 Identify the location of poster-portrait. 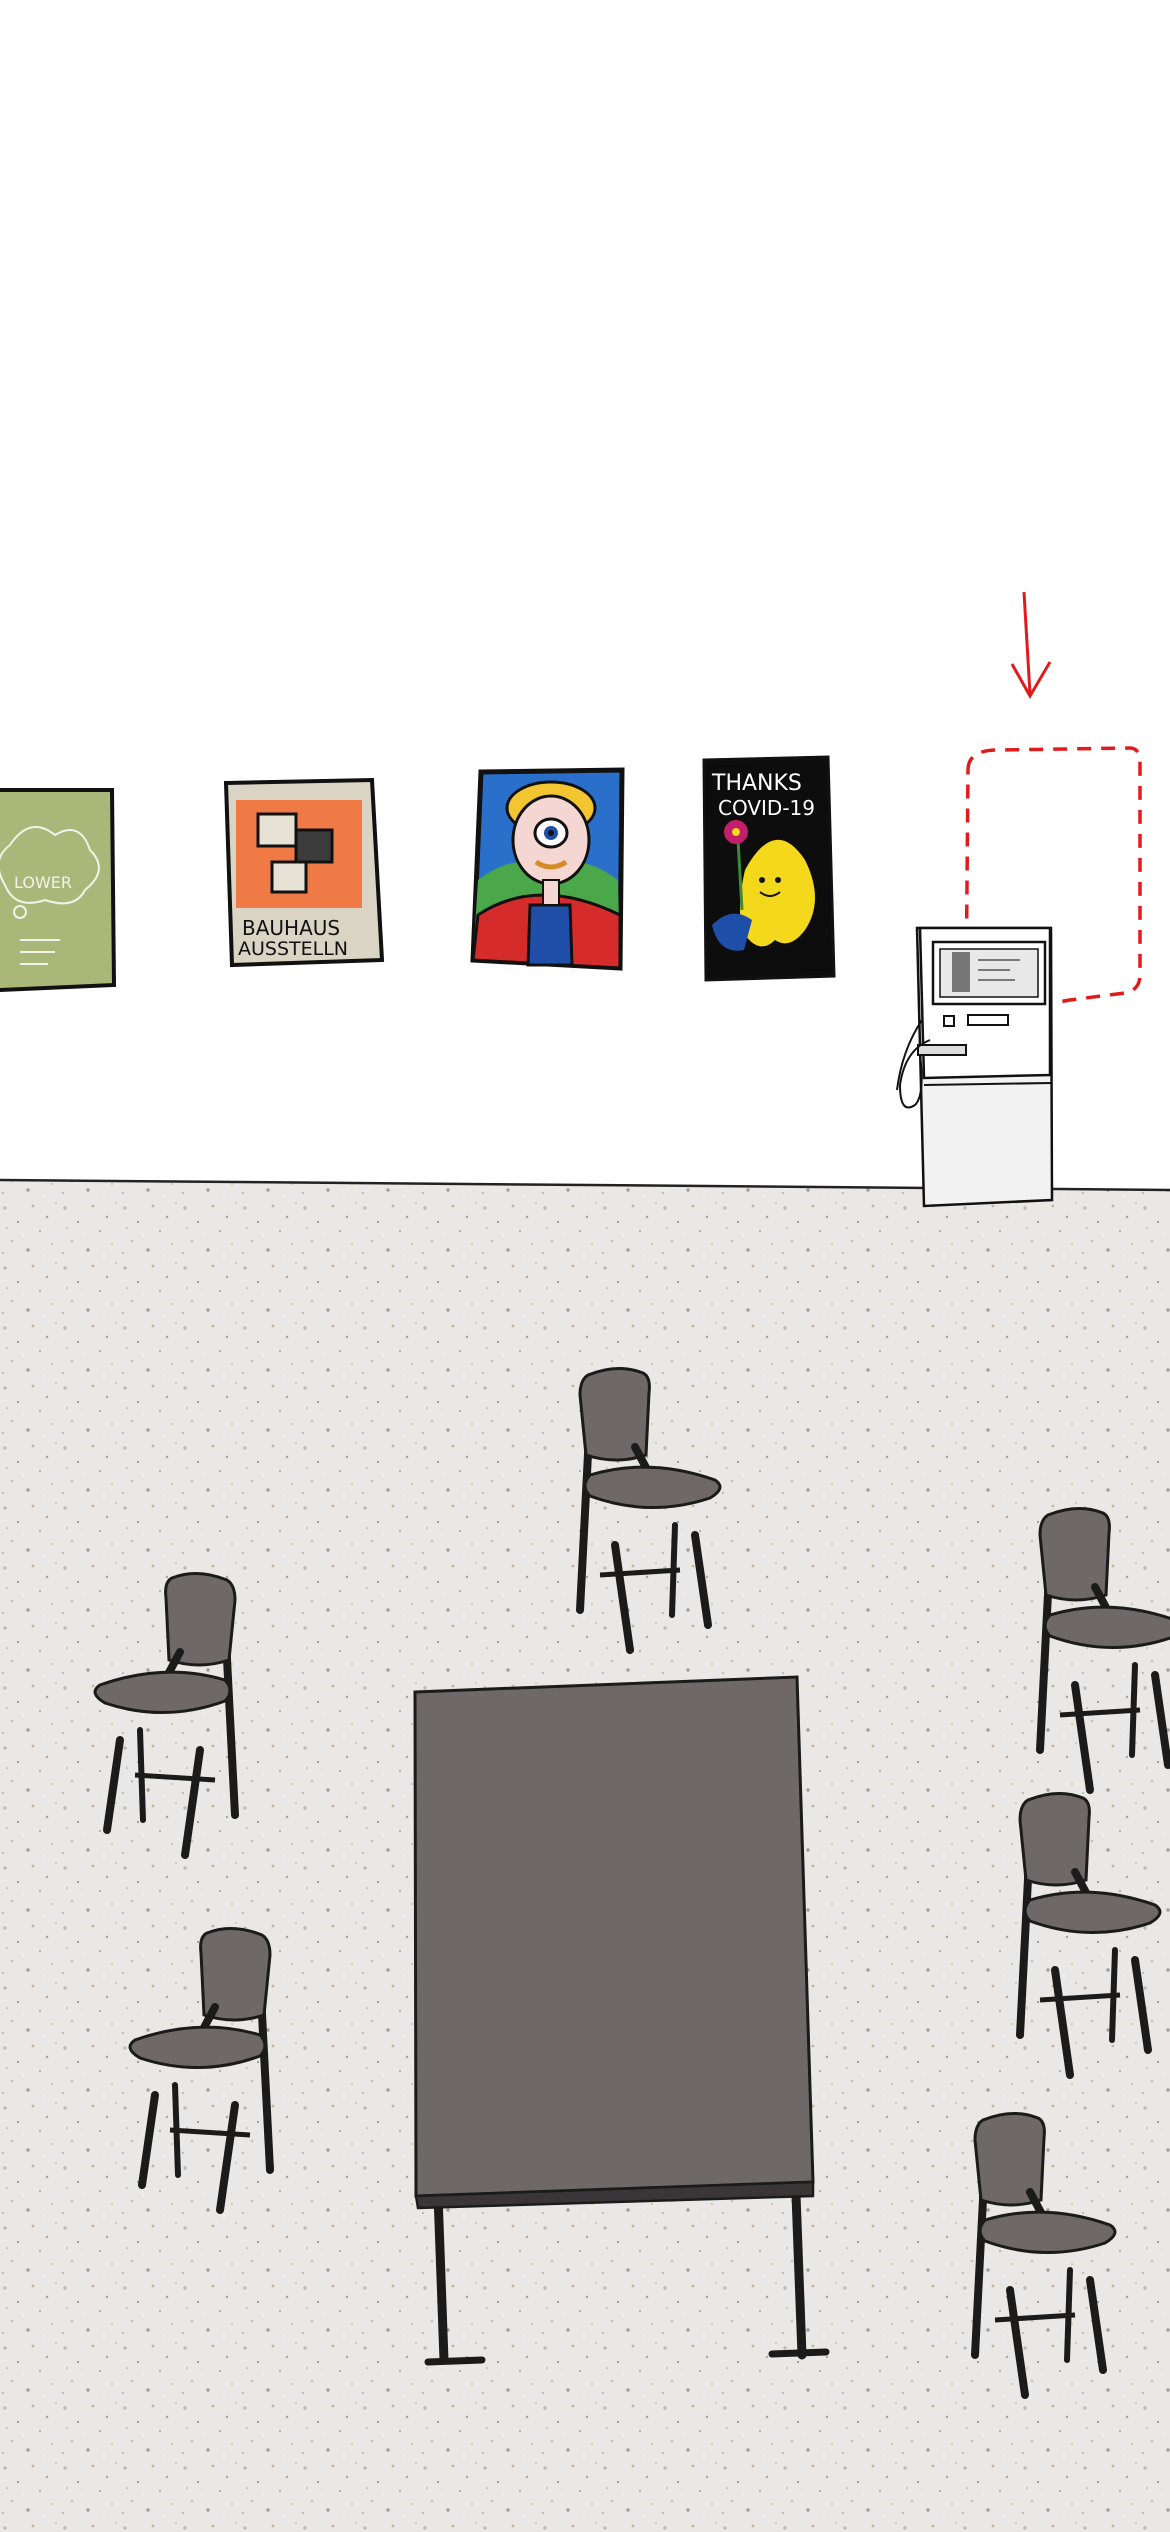
(547, 869).